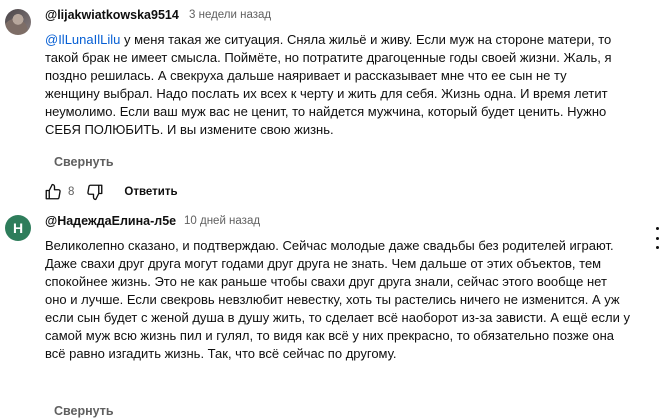 This screenshot has width=667, height=419. Describe the element at coordinates (110, 192) in the screenshot. I see `comment-actions: 8 Ответить` at that location.